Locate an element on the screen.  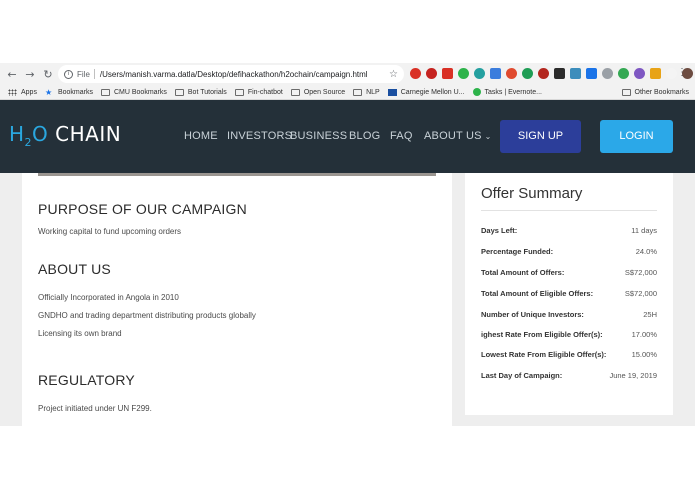
apps-grid-icon is located at coordinates (12, 92).